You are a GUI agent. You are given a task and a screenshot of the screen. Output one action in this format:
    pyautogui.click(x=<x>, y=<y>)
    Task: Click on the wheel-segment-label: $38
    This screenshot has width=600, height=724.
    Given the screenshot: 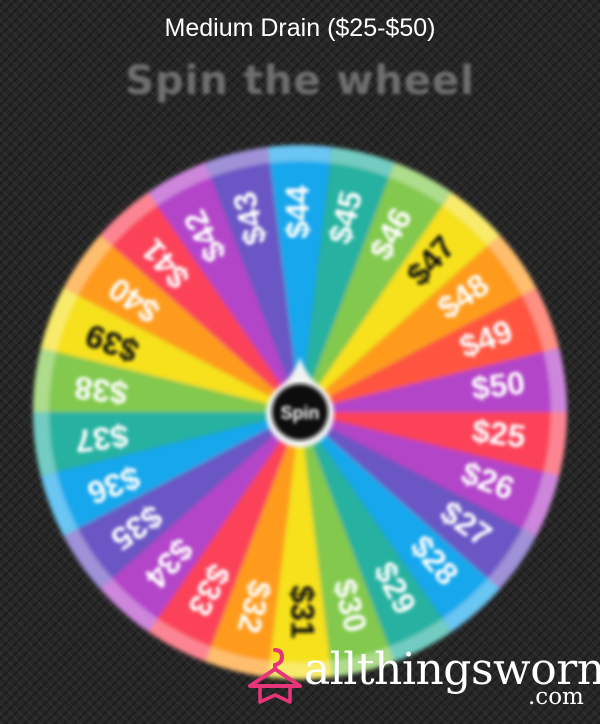 What is the action you would take?
    pyautogui.click(x=100, y=390)
    